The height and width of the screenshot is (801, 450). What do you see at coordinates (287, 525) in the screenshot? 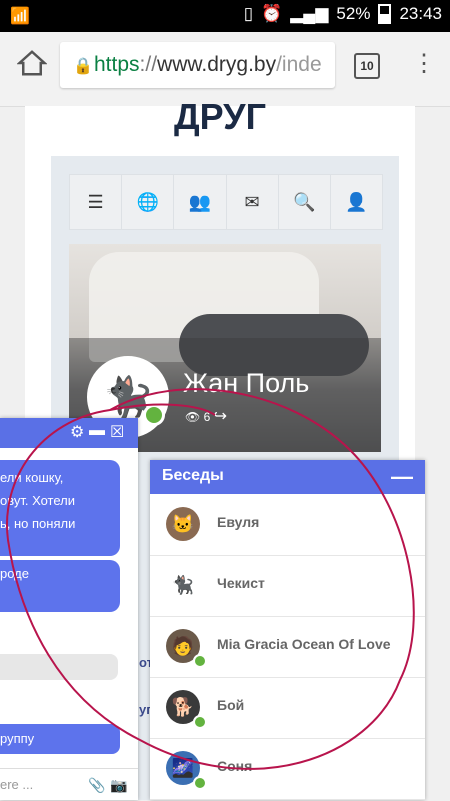
I see `conversation-item: 🐱 Евуля` at bounding box center [287, 525].